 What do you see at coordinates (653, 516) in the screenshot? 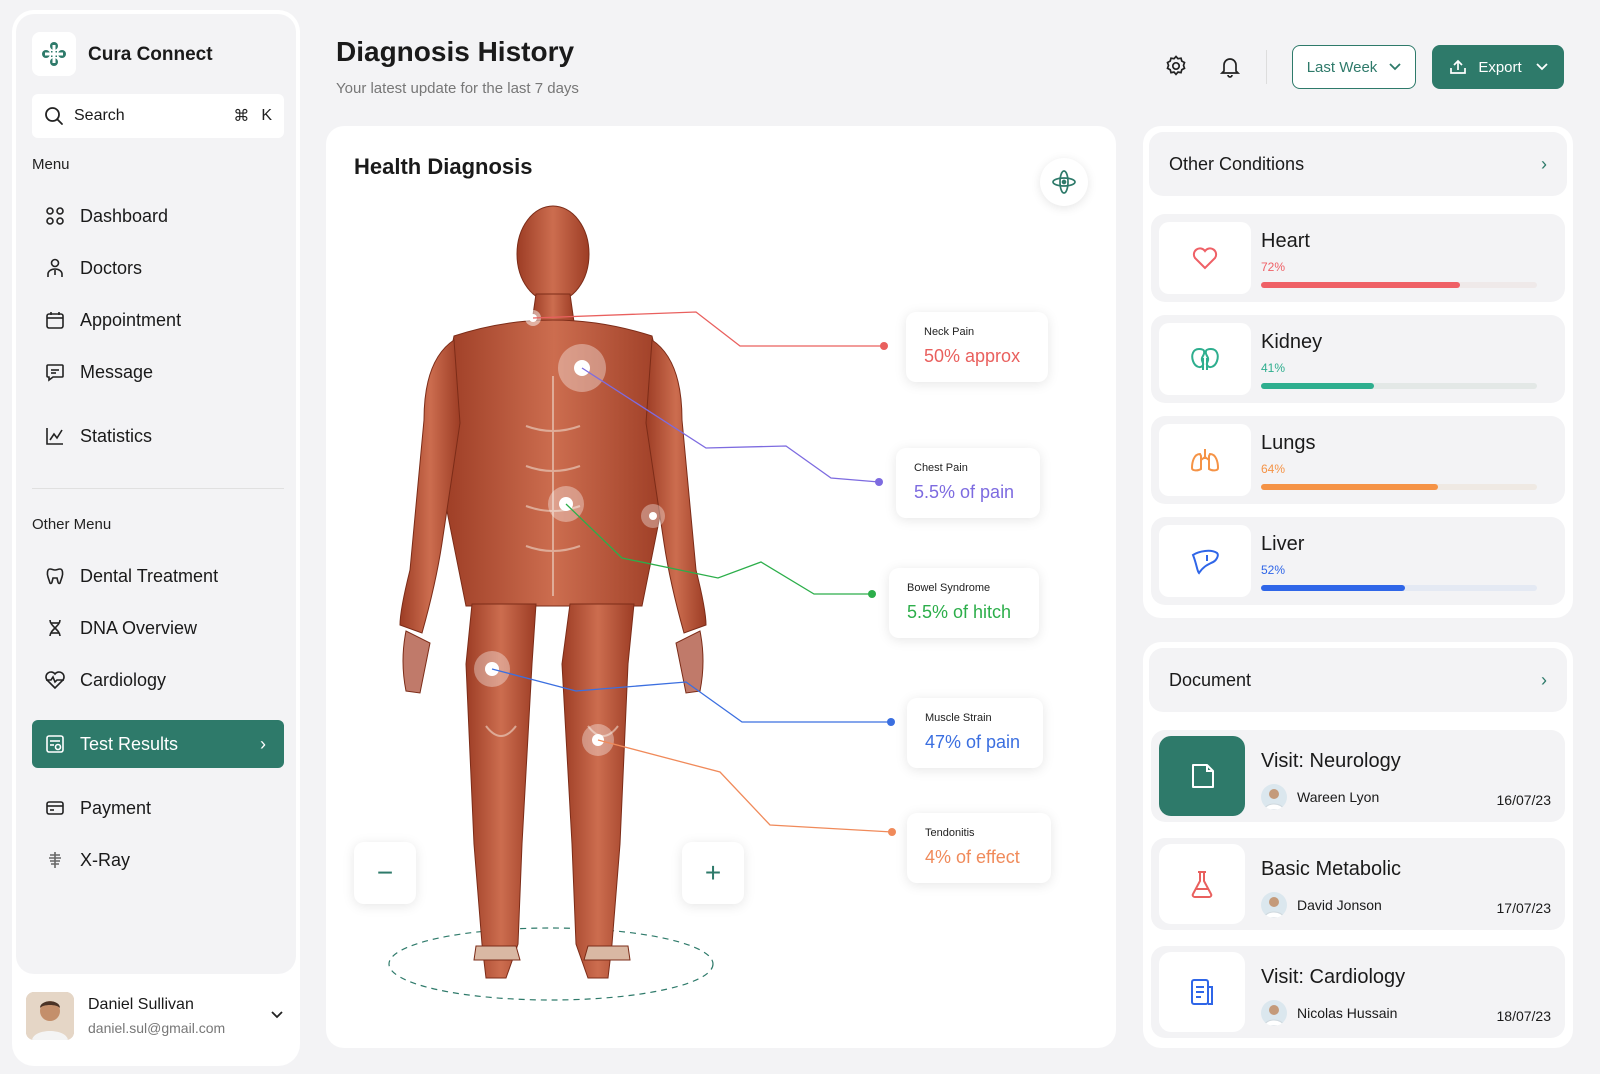
I see `hotspot-forearm` at bounding box center [653, 516].